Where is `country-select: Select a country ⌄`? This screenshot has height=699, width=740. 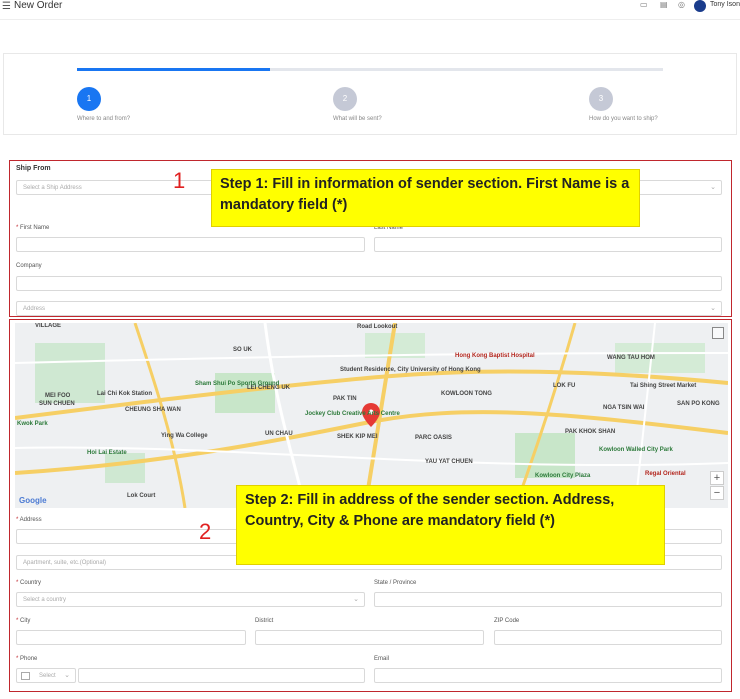 country-select: Select a country ⌄ is located at coordinates (190, 599).